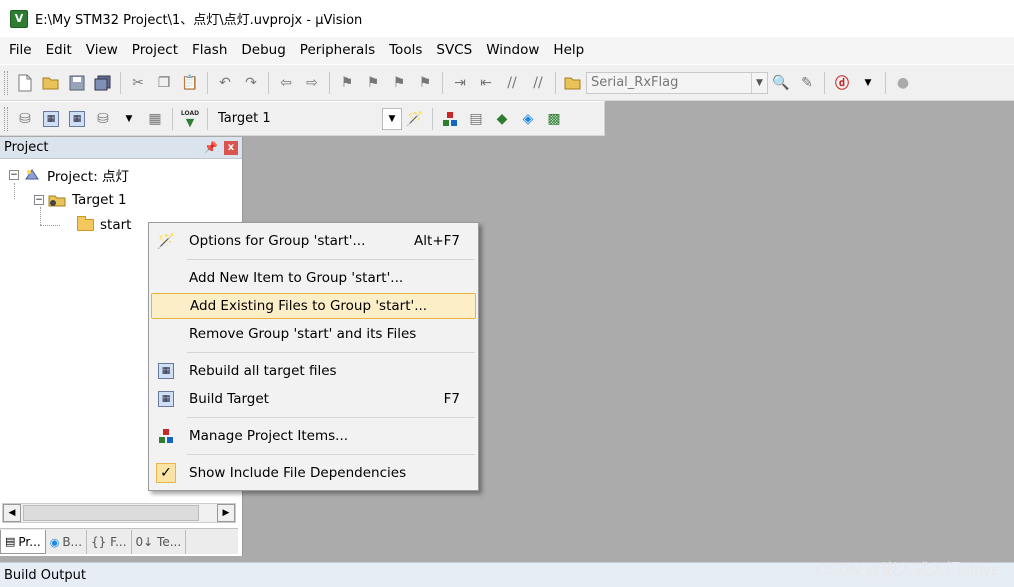  What do you see at coordinates (568, 50) in the screenshot?
I see `menu-help: Help` at bounding box center [568, 50].